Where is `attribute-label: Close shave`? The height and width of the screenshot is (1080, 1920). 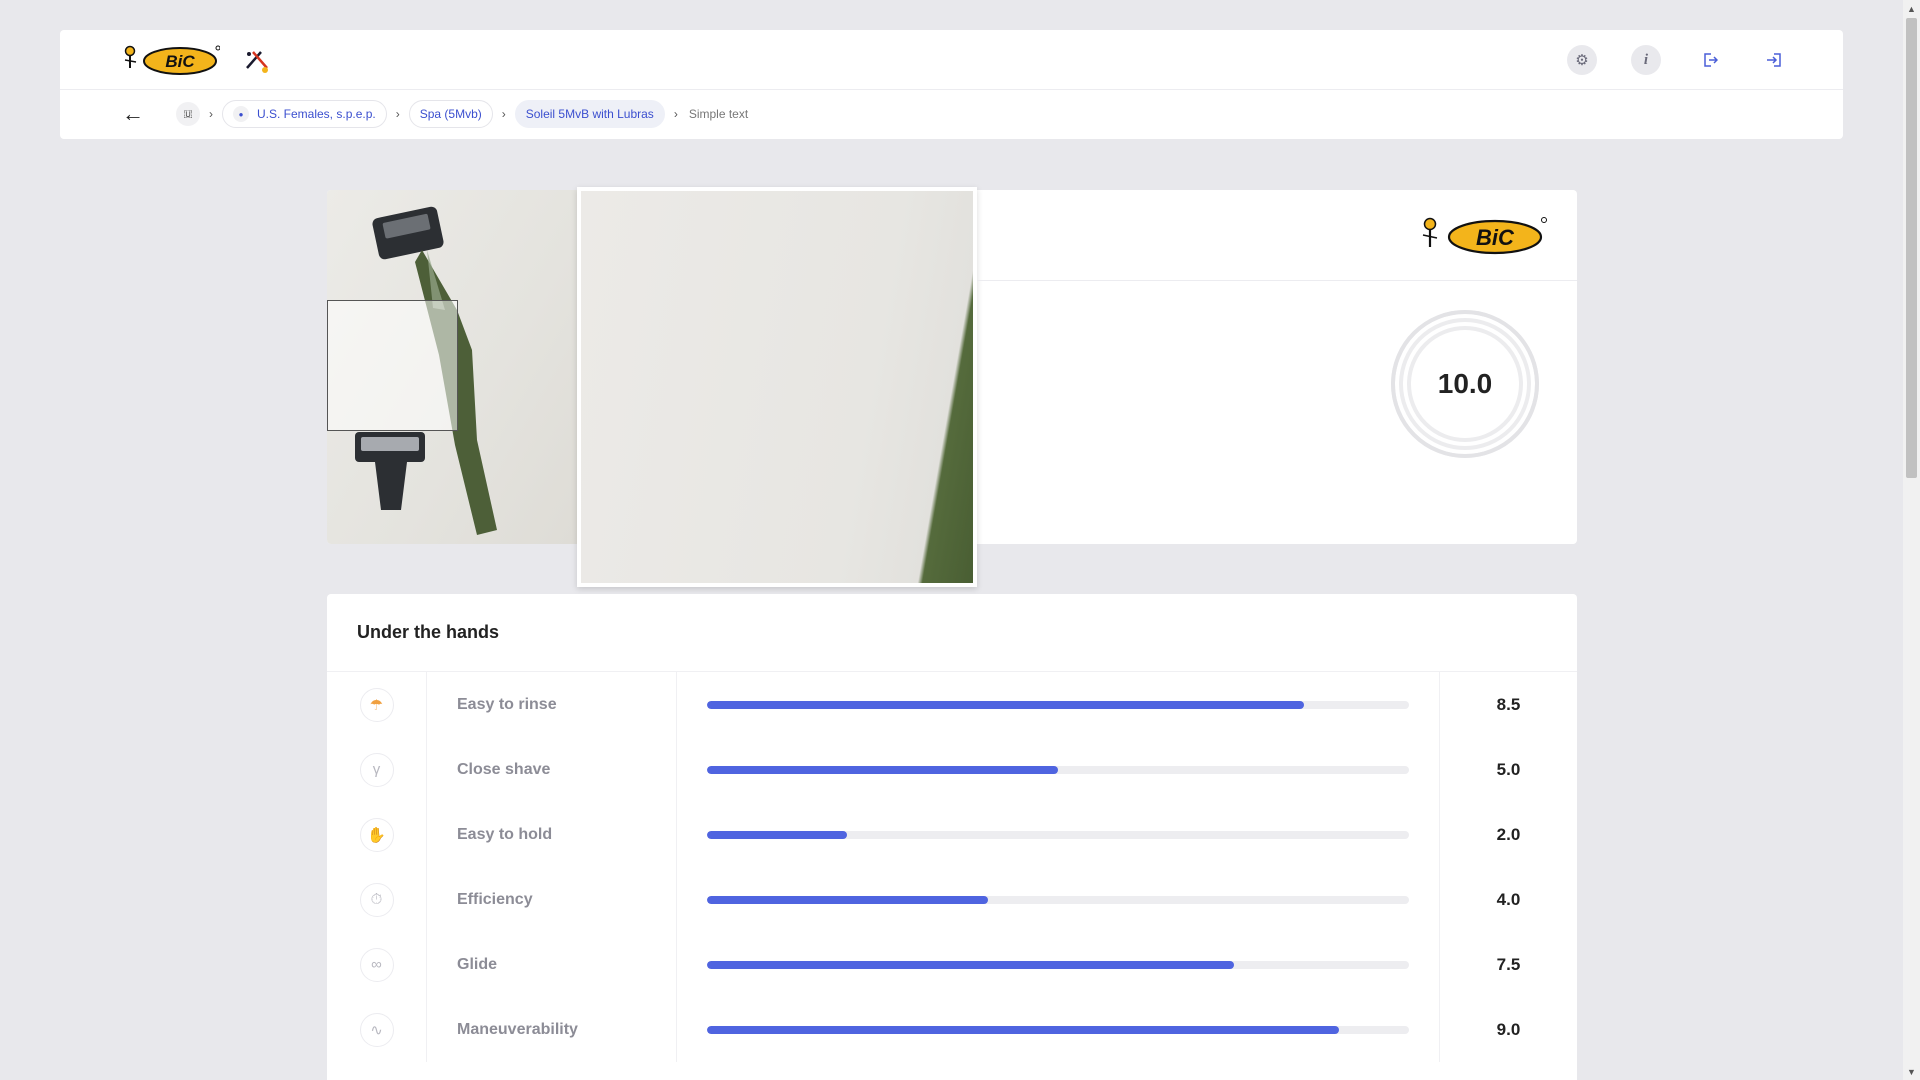 attribute-label: Close shave is located at coordinates (552, 769).